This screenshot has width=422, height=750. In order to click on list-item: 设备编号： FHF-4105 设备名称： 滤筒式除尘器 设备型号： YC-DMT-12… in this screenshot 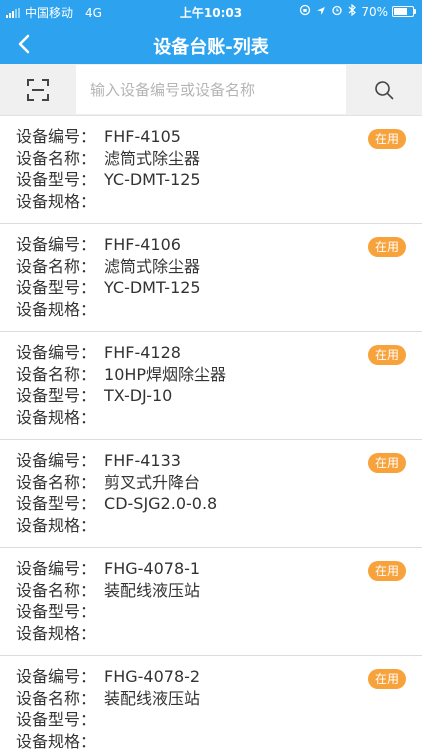, I will do `click(211, 170)`.